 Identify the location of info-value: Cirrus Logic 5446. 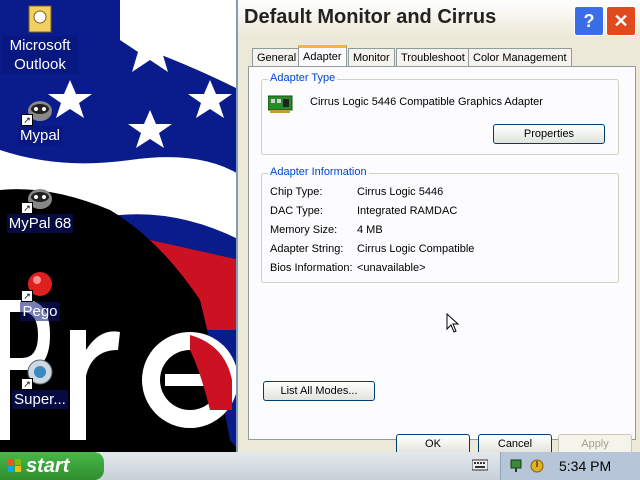
(400, 192).